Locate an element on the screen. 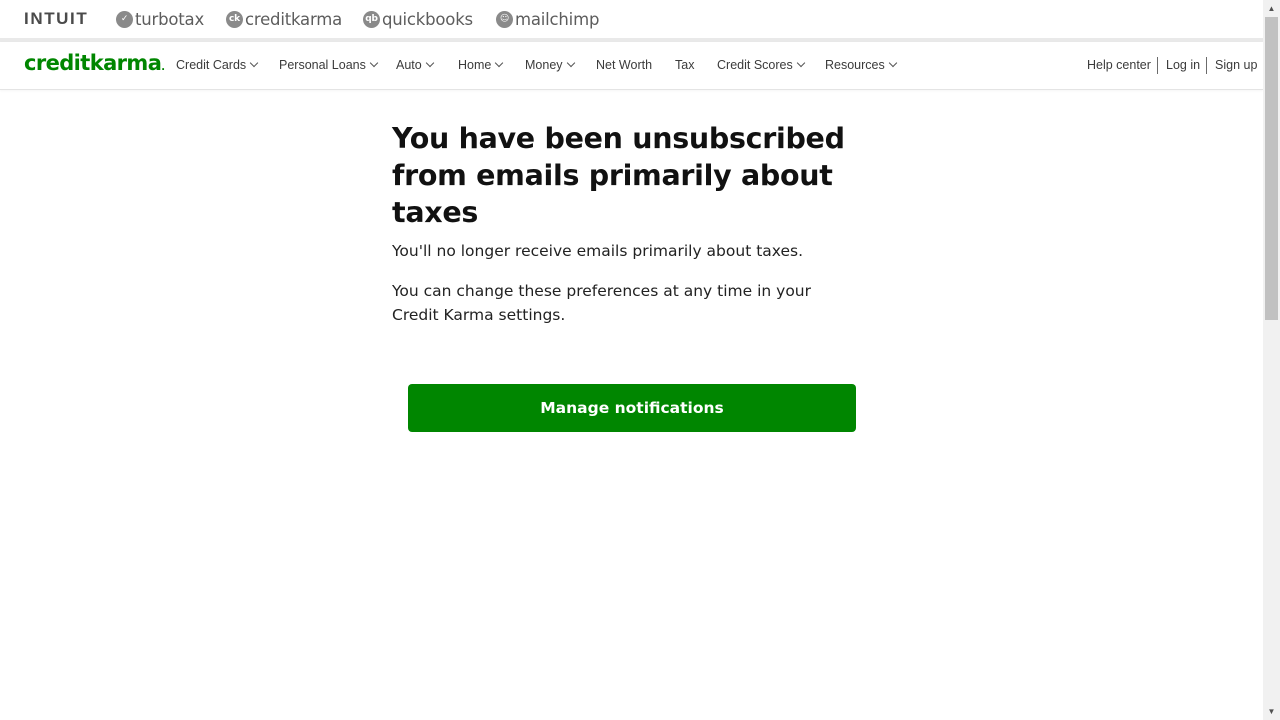 The image size is (1280, 720). nav-label: Credit Cards is located at coordinates (211, 65).